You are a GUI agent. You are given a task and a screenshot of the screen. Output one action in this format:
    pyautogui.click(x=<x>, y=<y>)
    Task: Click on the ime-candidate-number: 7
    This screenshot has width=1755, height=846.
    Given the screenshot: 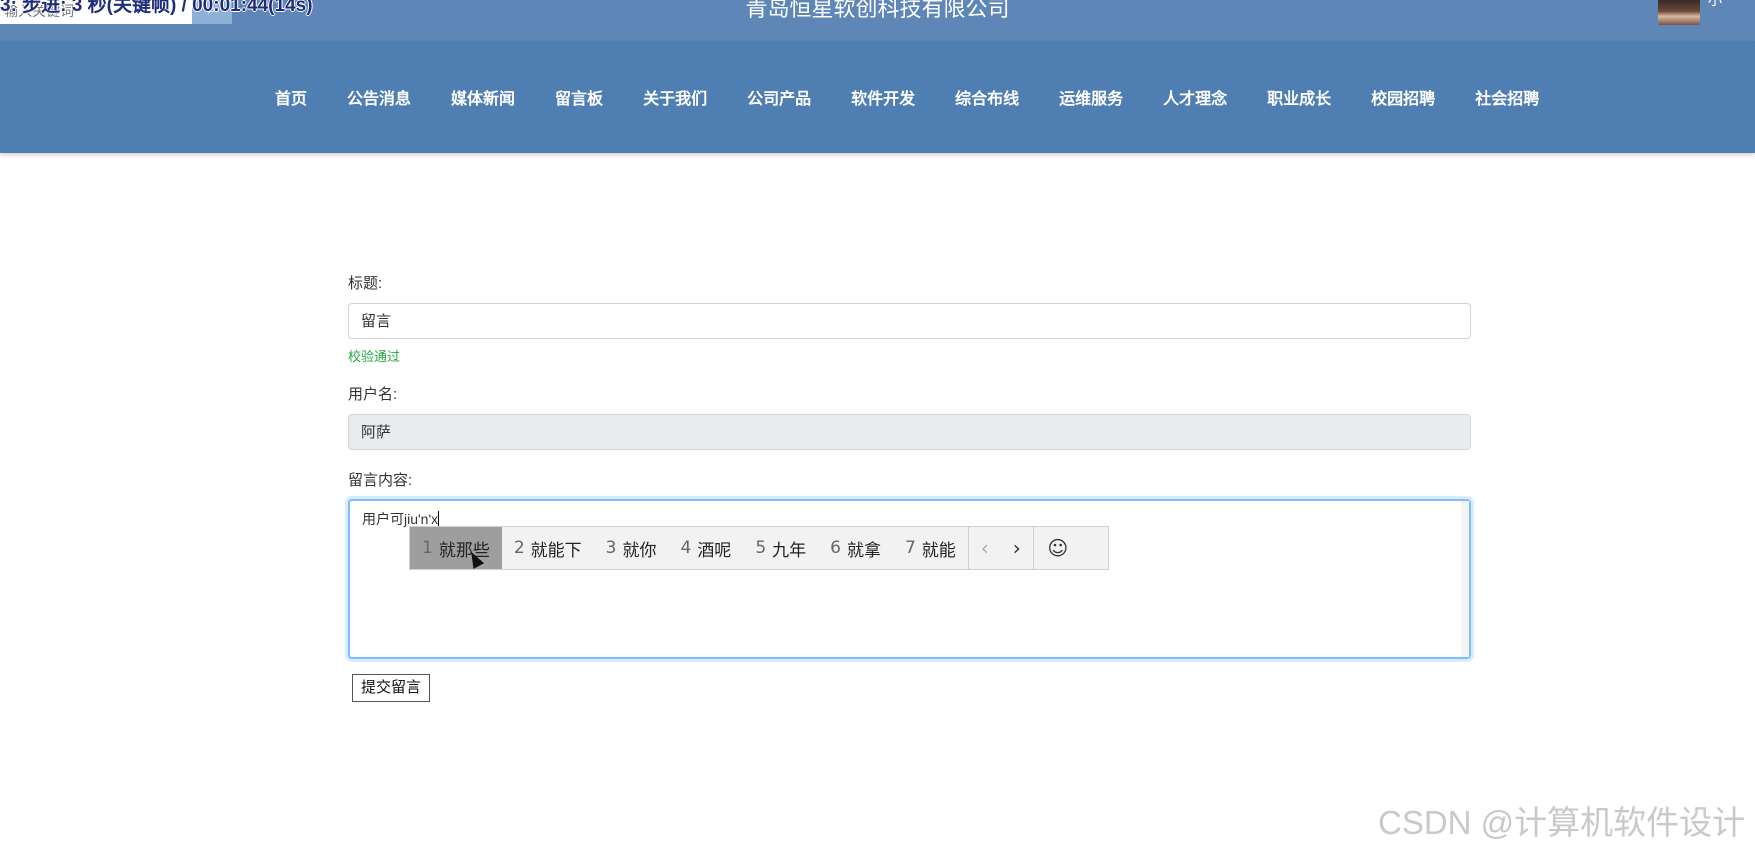 What is the action you would take?
    pyautogui.click(x=910, y=548)
    